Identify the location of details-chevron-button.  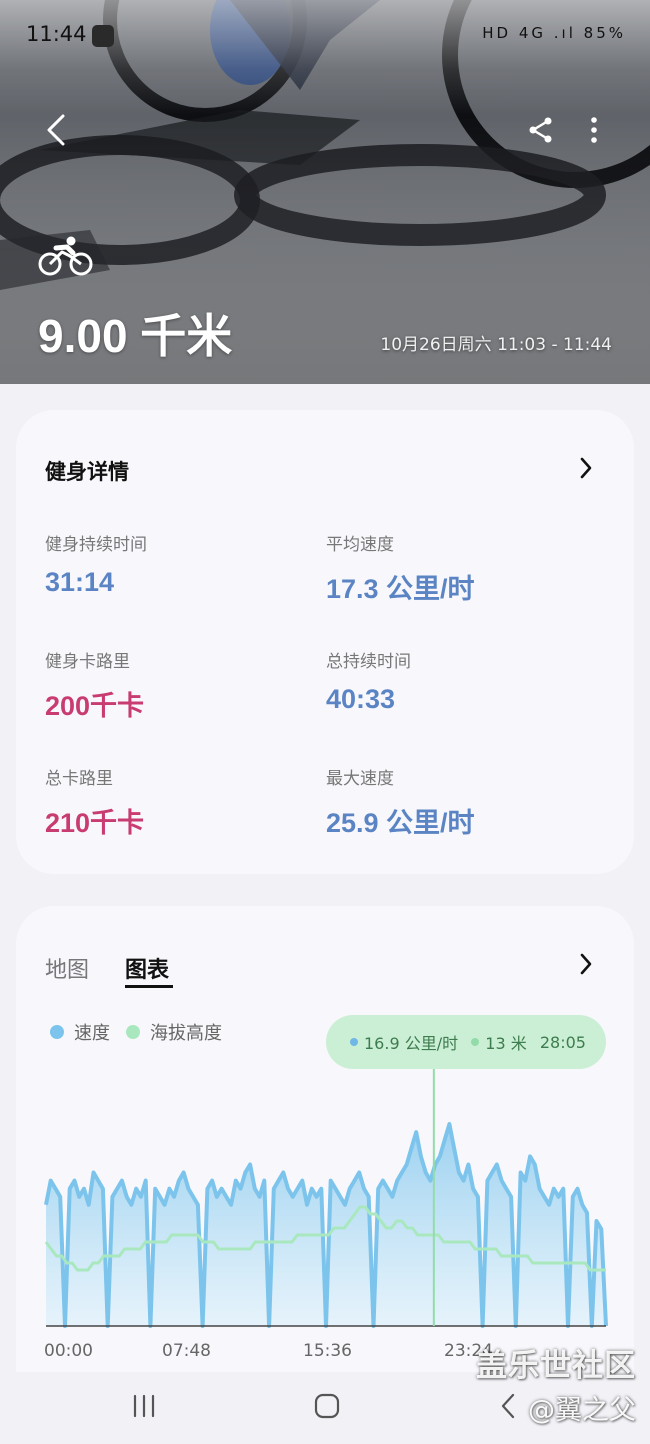
(586, 468).